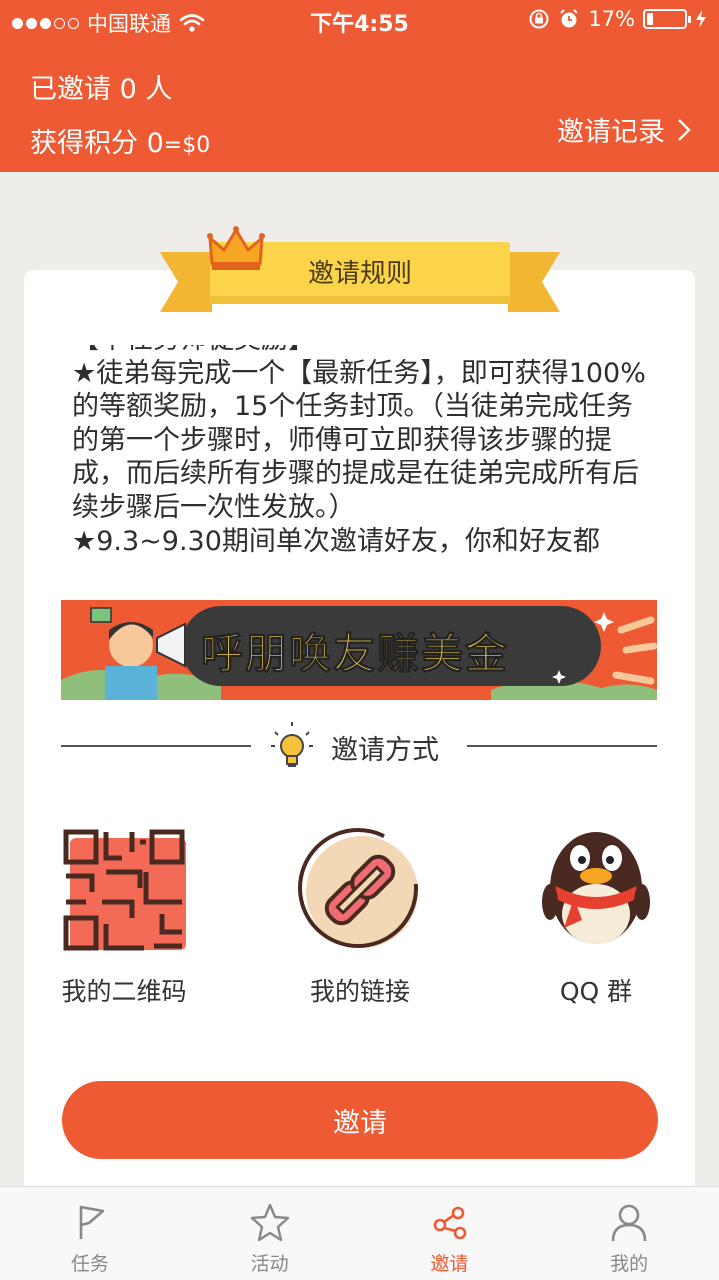  What do you see at coordinates (359, 274) in the screenshot?
I see `rules-title: 邀请规则` at bounding box center [359, 274].